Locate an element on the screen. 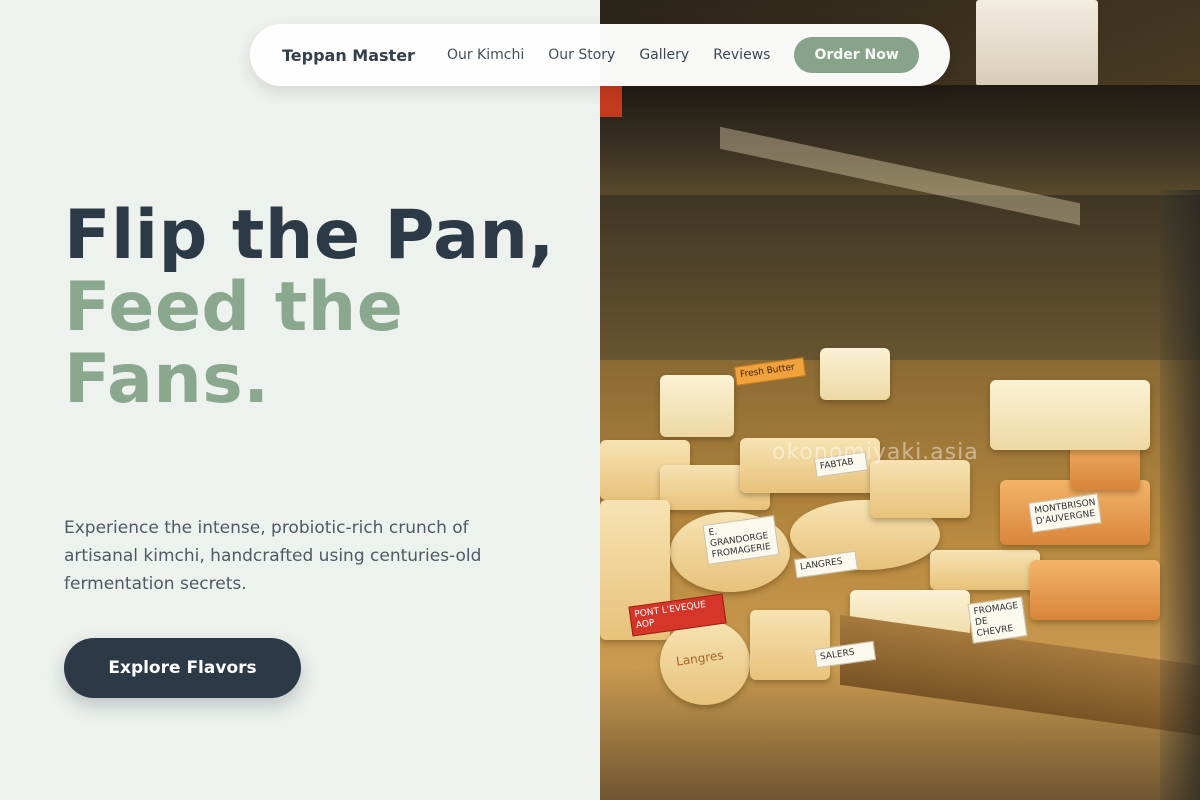 This screenshot has height=800, width=1200. nav-link-reviews: Reviews is located at coordinates (741, 55).